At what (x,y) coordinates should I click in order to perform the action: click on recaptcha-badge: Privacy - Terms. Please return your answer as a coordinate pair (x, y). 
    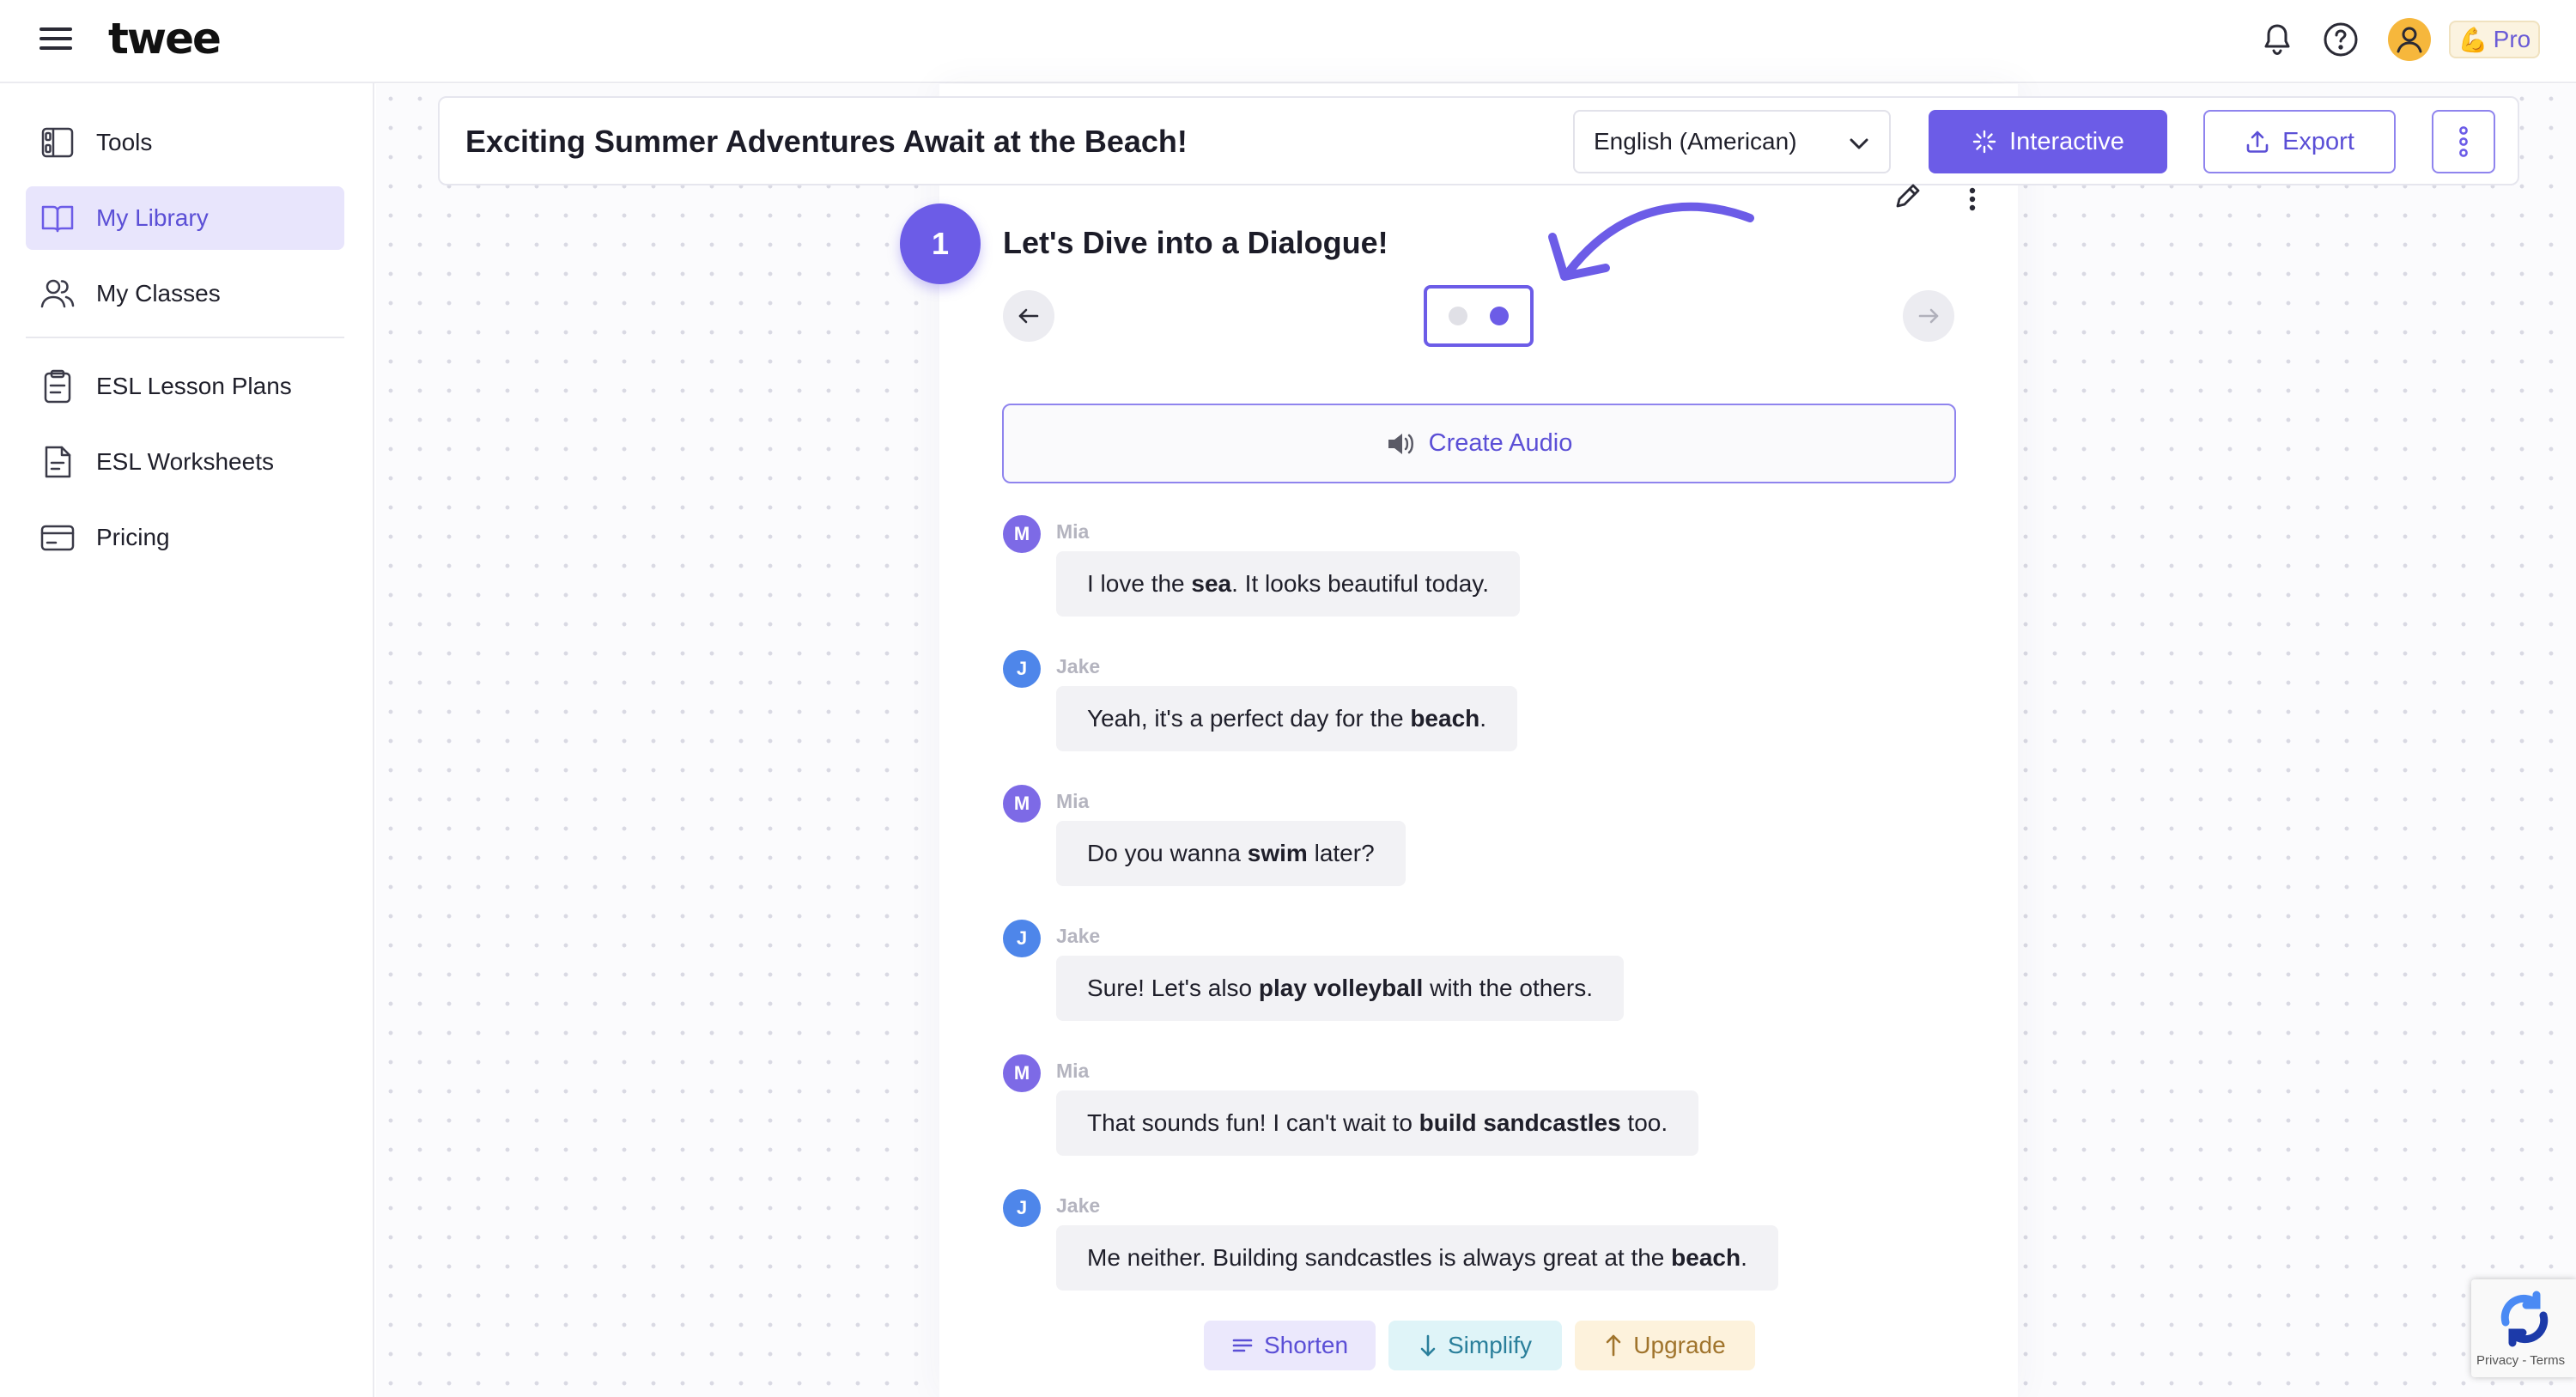
    Looking at the image, I should click on (2523, 1328).